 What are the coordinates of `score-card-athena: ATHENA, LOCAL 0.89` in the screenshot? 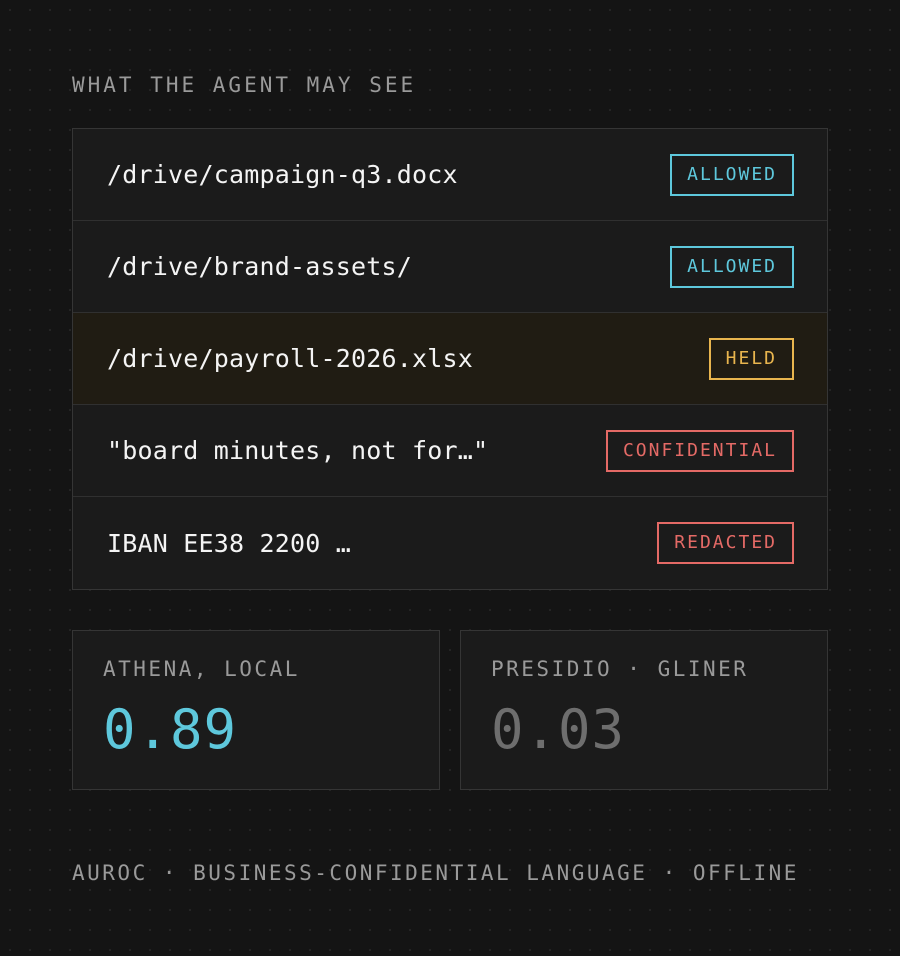 It's located at (256, 710).